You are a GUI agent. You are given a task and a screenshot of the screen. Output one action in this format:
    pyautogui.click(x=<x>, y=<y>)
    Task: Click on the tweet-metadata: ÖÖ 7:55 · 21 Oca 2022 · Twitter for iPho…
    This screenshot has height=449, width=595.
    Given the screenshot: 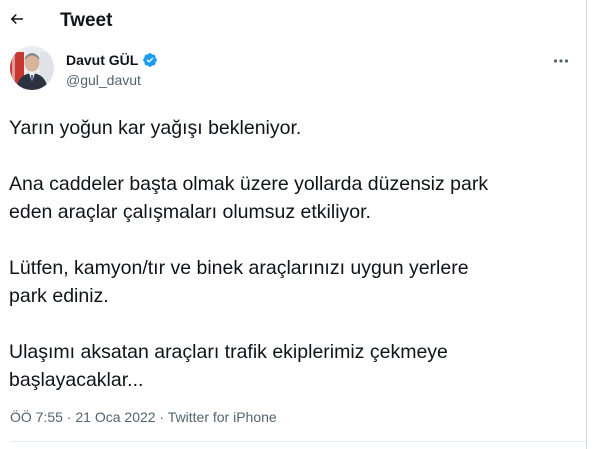 What is the action you would take?
    pyautogui.click(x=143, y=417)
    